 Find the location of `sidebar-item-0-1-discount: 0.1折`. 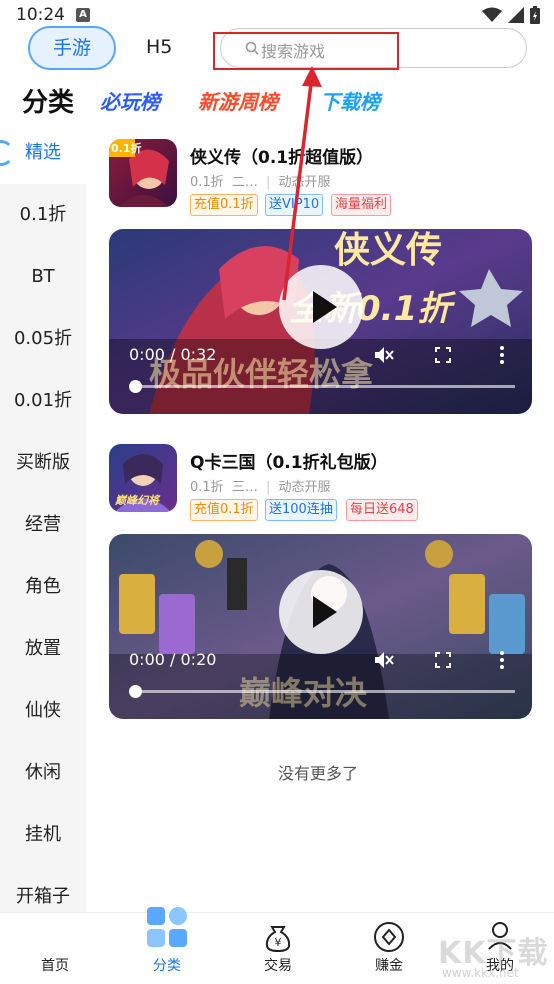

sidebar-item-0-1-discount: 0.1折 is located at coordinates (43, 215).